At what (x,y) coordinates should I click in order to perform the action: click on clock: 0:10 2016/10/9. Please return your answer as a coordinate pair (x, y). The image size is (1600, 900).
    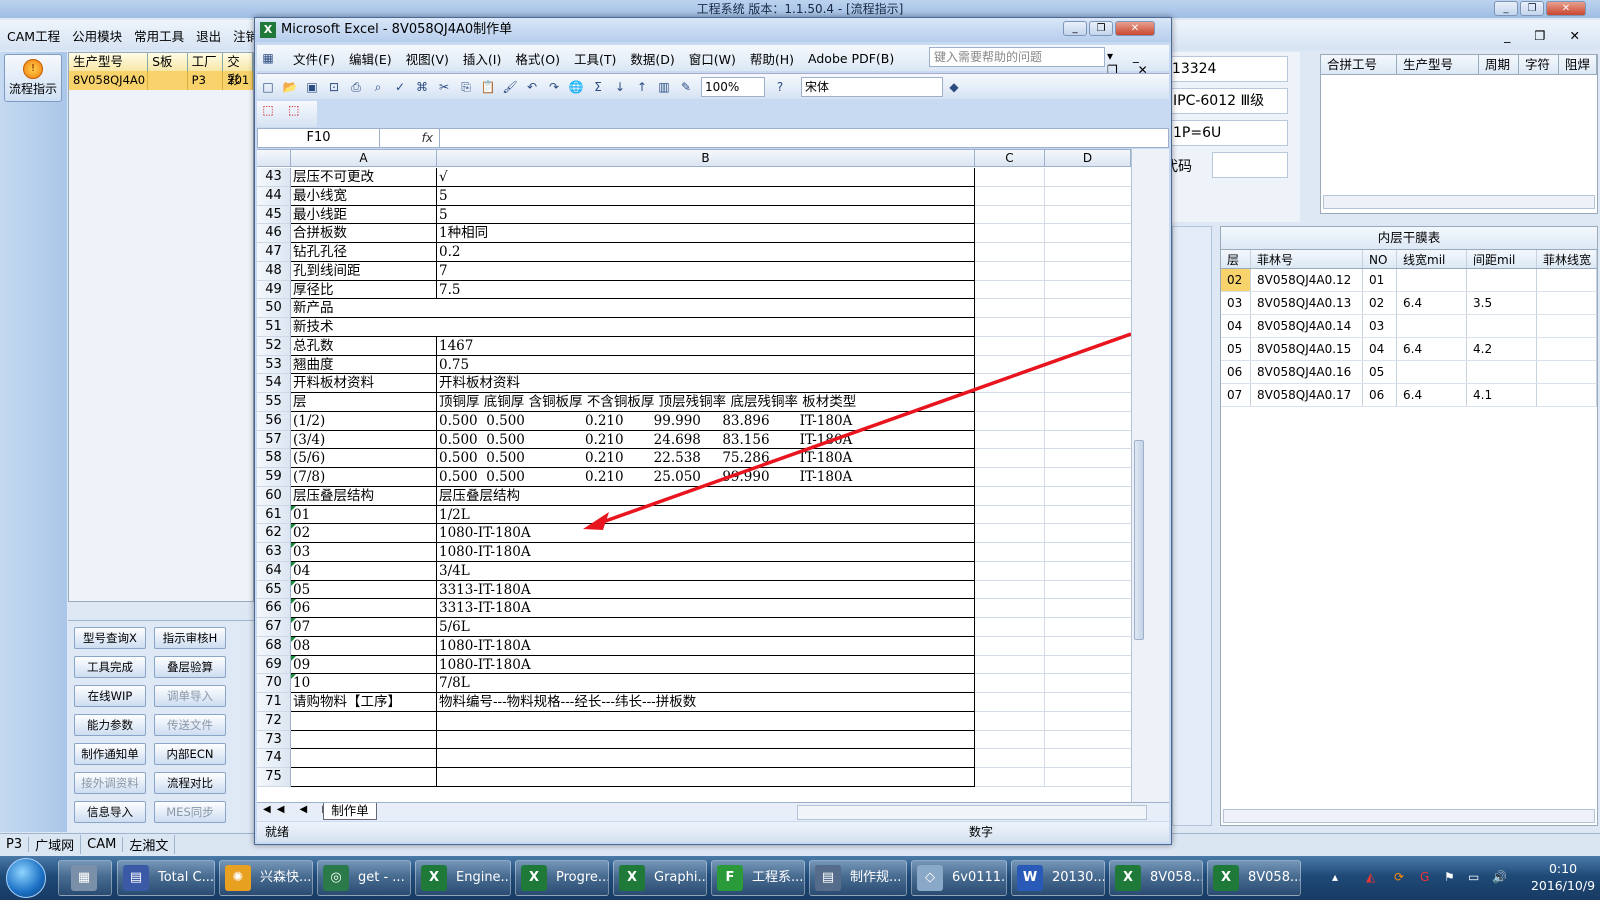
    Looking at the image, I should click on (1563, 877).